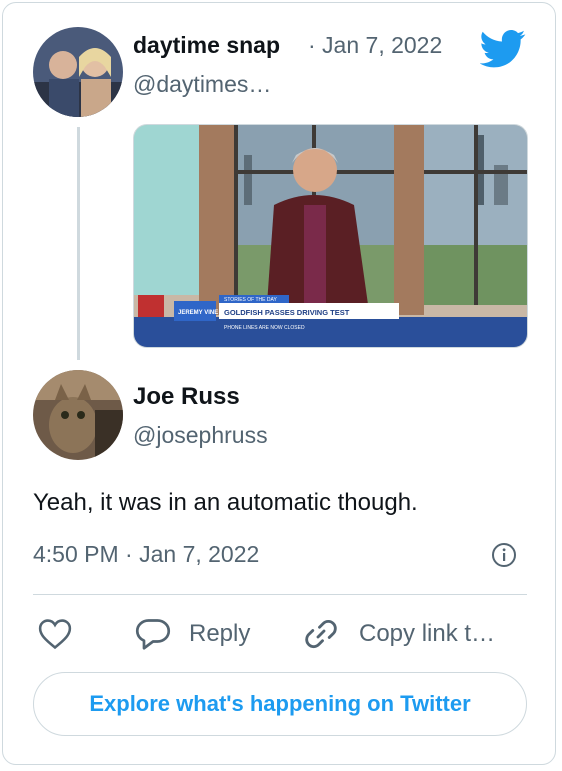 Image resolution: width=562 pixels, height=771 pixels. I want to click on speech-bubble-icon, so click(153, 634).